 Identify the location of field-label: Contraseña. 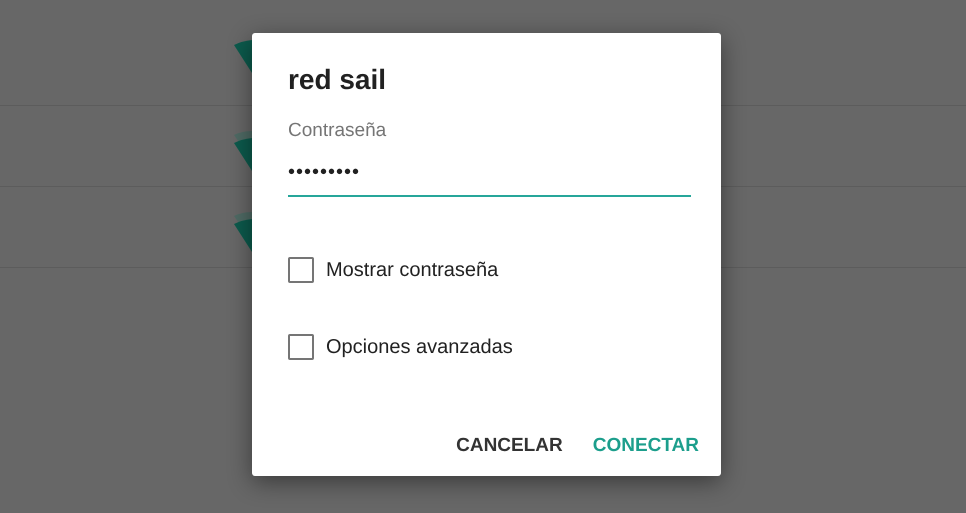
(337, 130).